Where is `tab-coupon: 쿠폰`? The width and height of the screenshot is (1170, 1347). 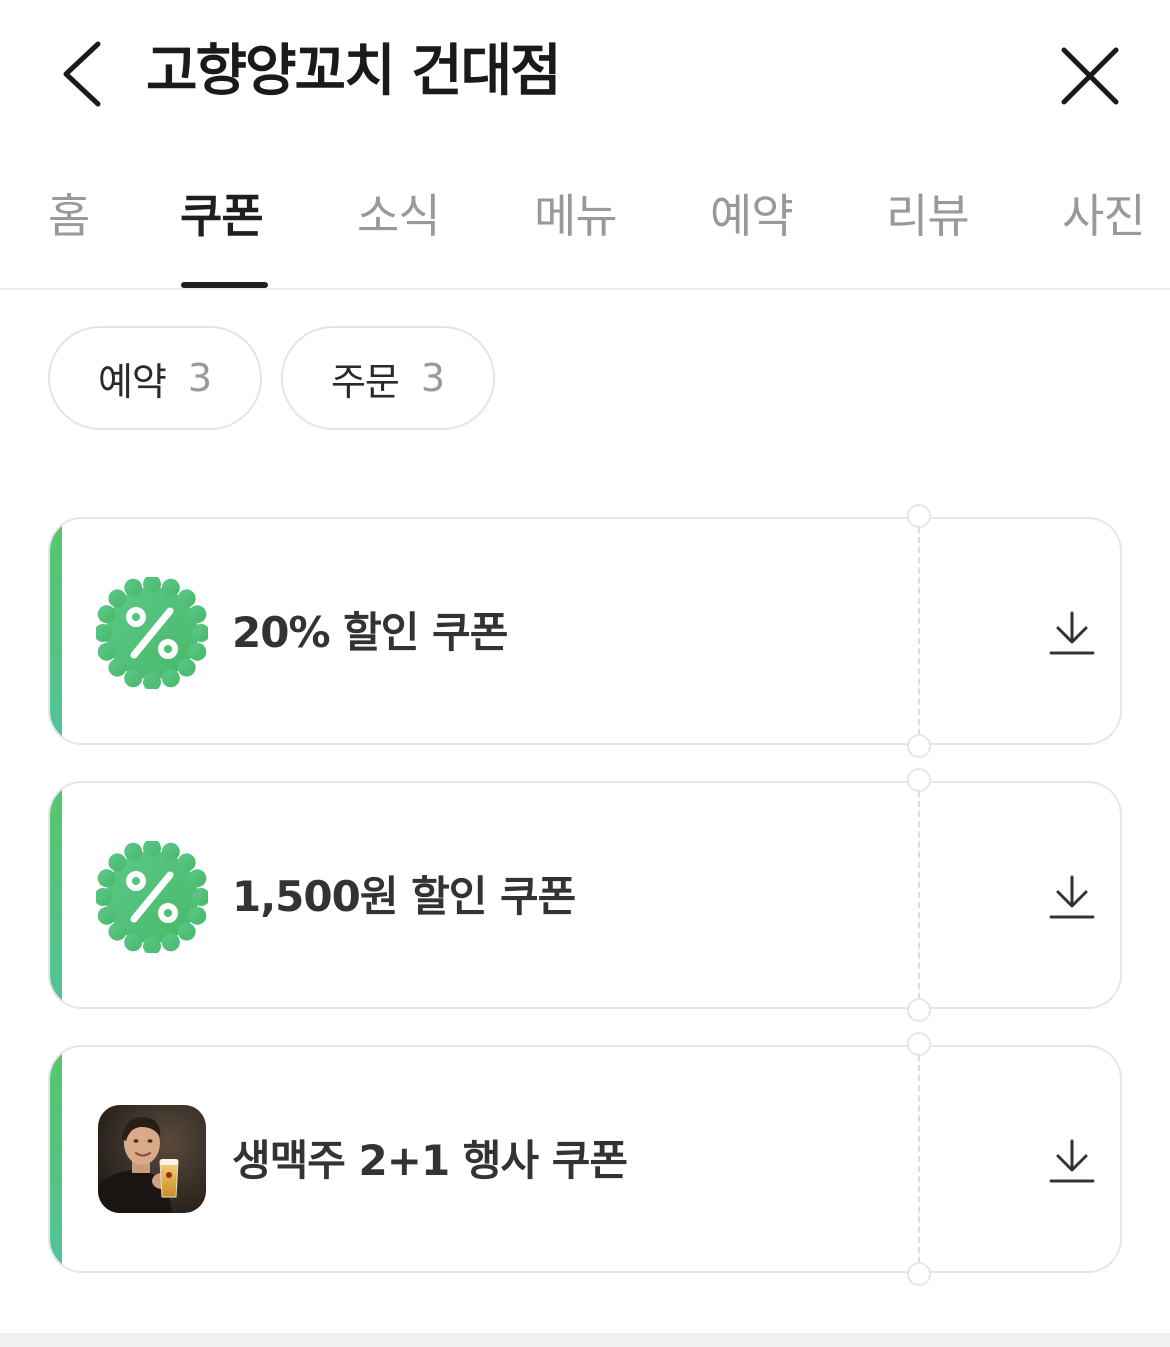 tab-coupon: 쿠폰 is located at coordinates (222, 216).